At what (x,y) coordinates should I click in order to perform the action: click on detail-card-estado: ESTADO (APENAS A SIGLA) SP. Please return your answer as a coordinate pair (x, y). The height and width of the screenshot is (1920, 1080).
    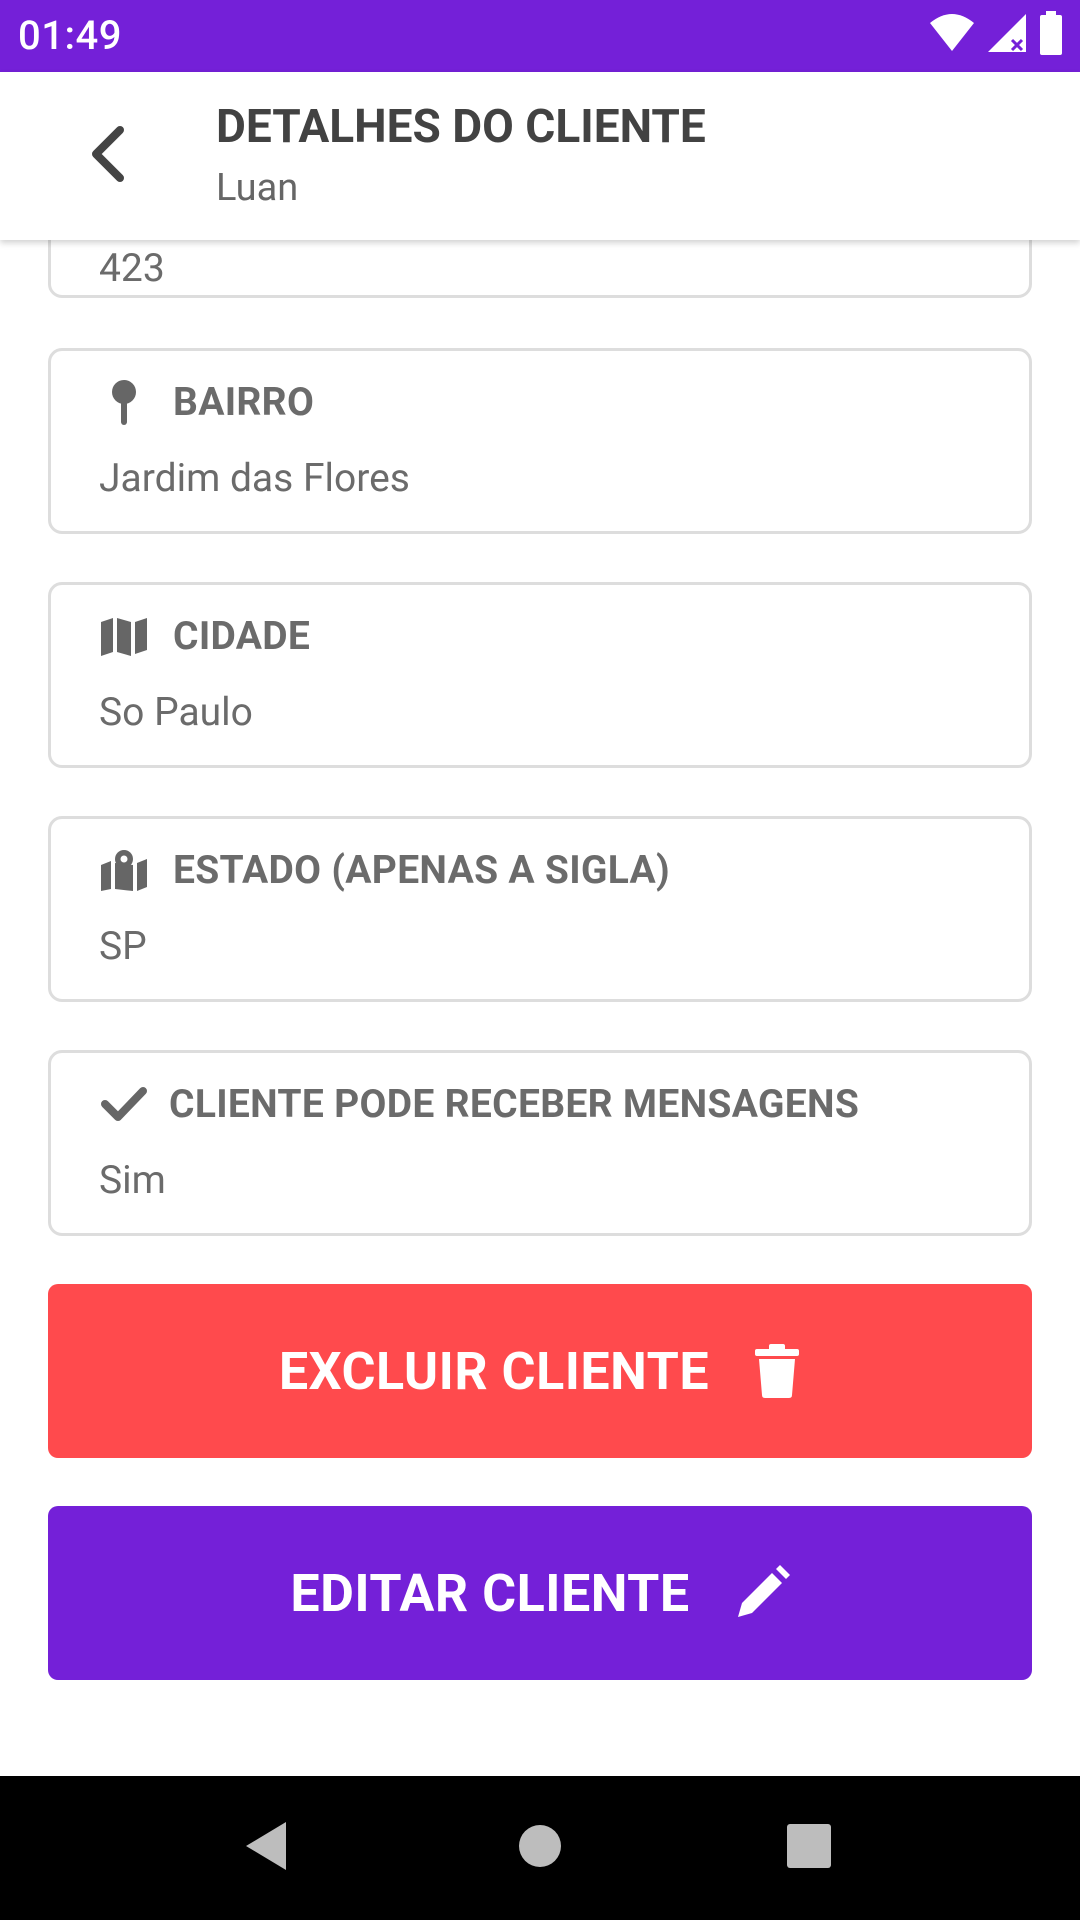
    Looking at the image, I should click on (540, 909).